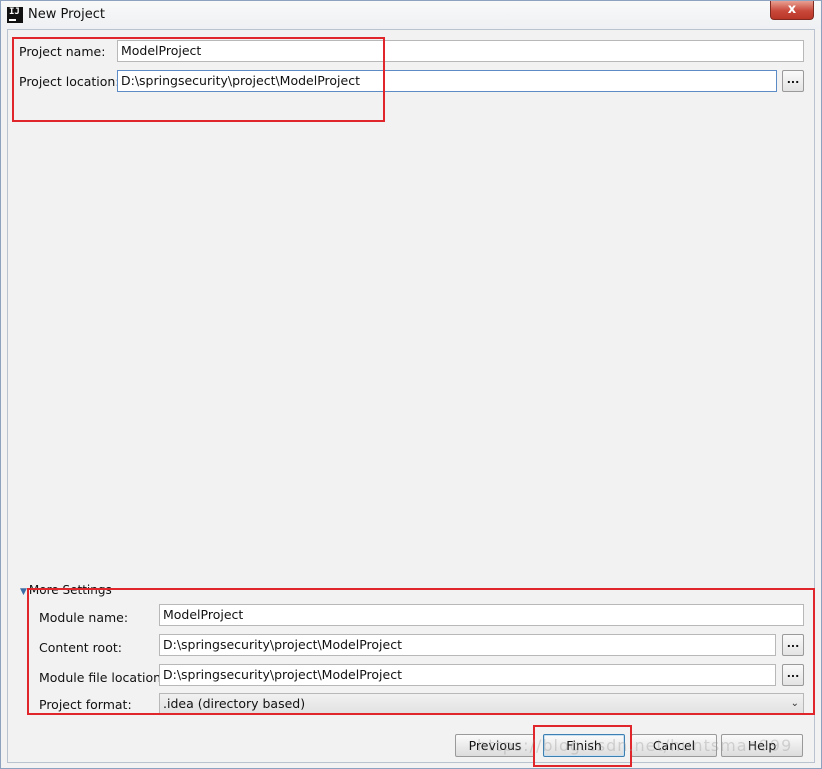 This screenshot has width=822, height=769. What do you see at coordinates (62, 51) in the screenshot?
I see `project-name-label: Project name:` at bounding box center [62, 51].